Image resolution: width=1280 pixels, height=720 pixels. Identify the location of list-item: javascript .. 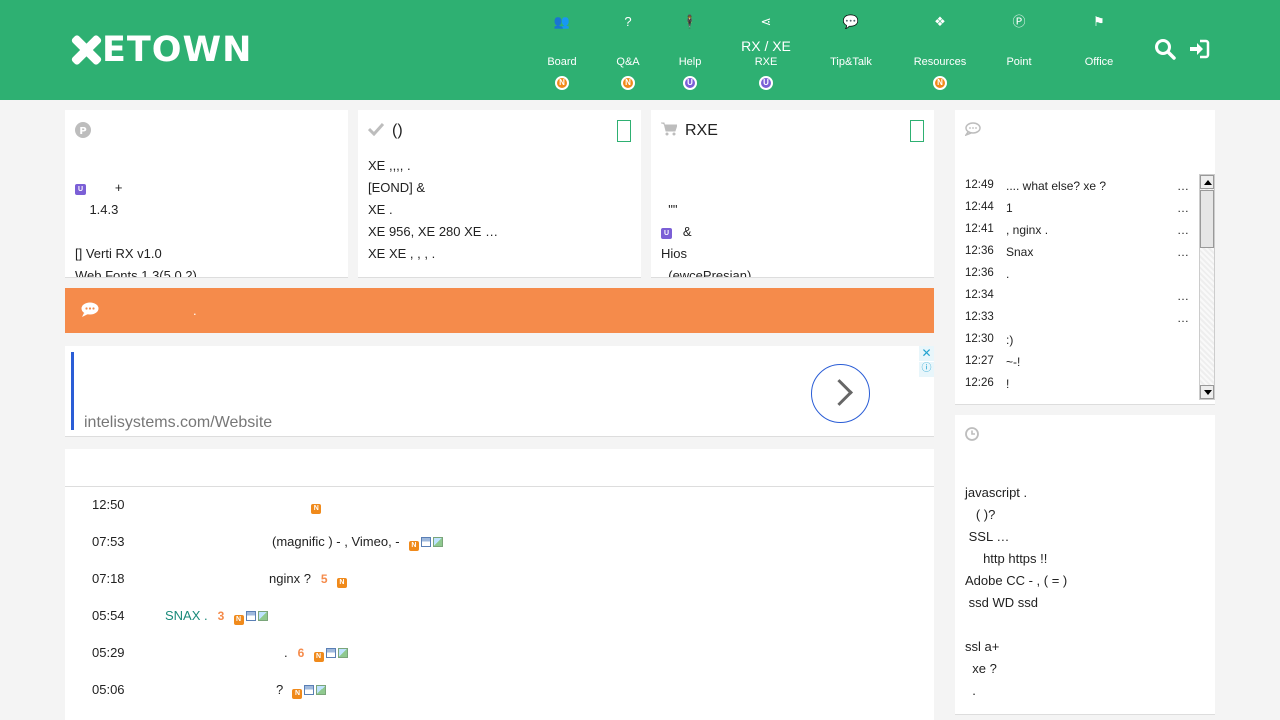
(1085, 493).